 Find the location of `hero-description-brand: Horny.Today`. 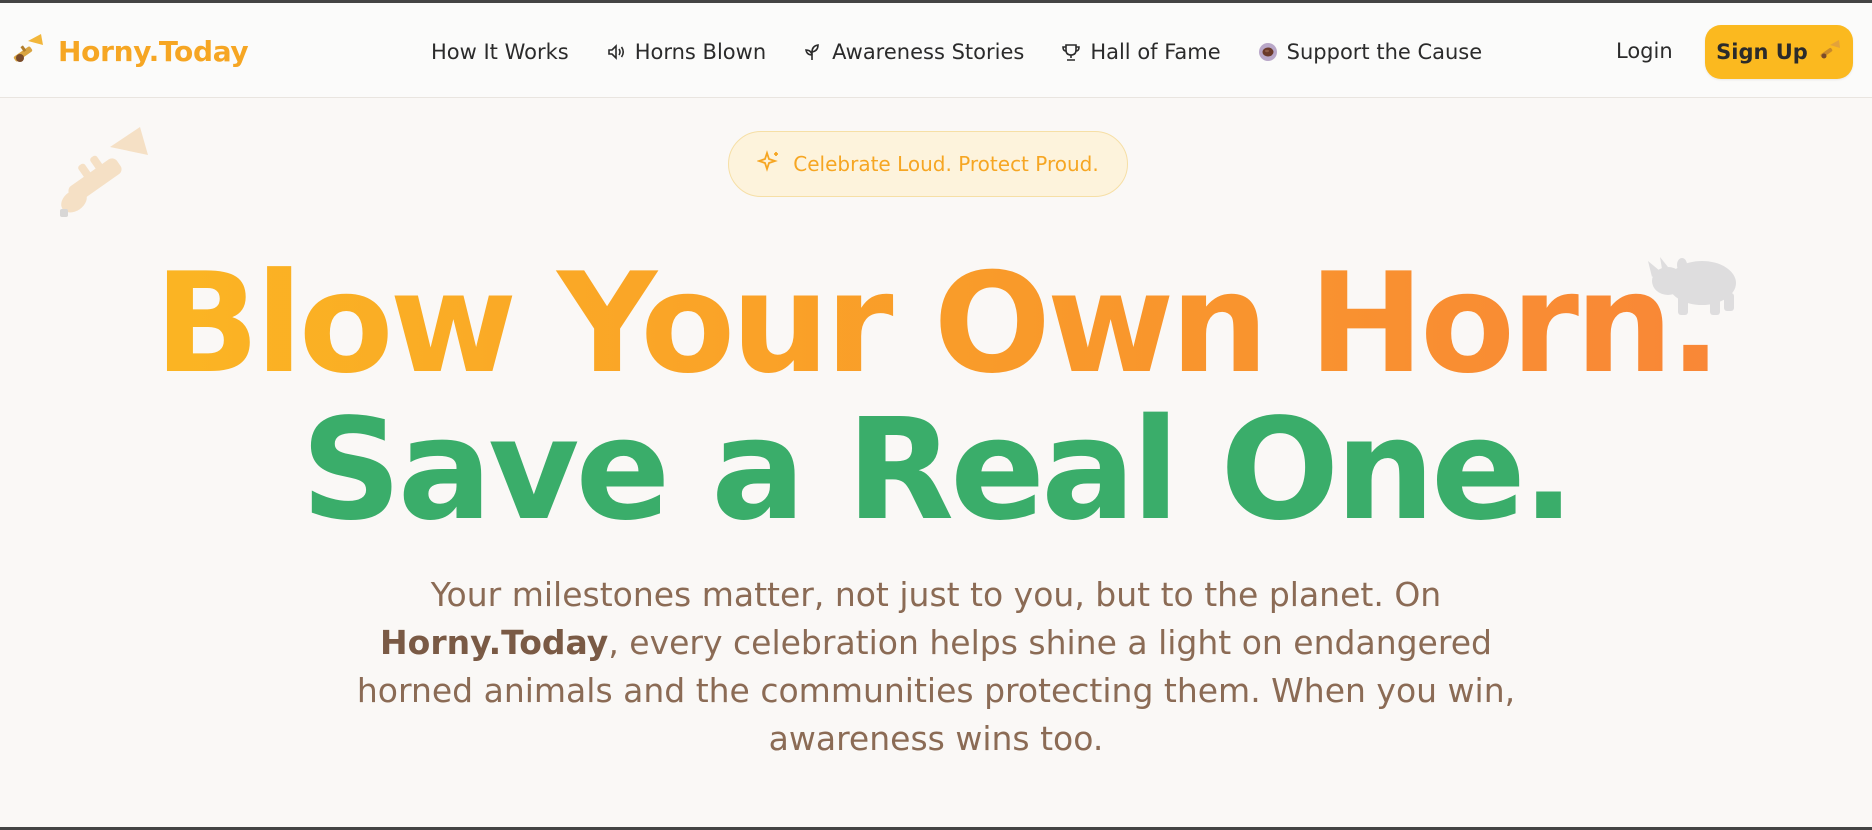

hero-description-brand: Horny.Today is located at coordinates (494, 642).